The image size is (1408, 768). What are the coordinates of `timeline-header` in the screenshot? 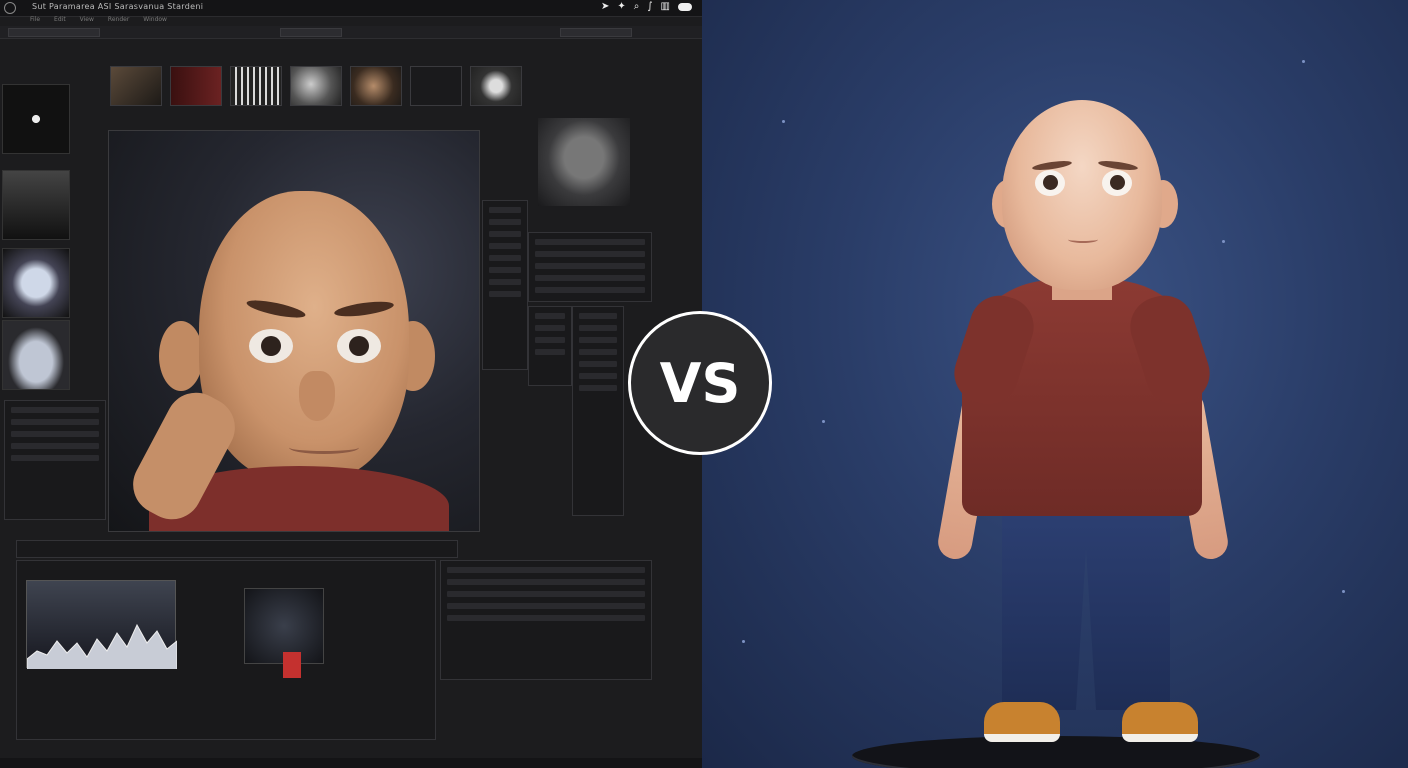 It's located at (237, 549).